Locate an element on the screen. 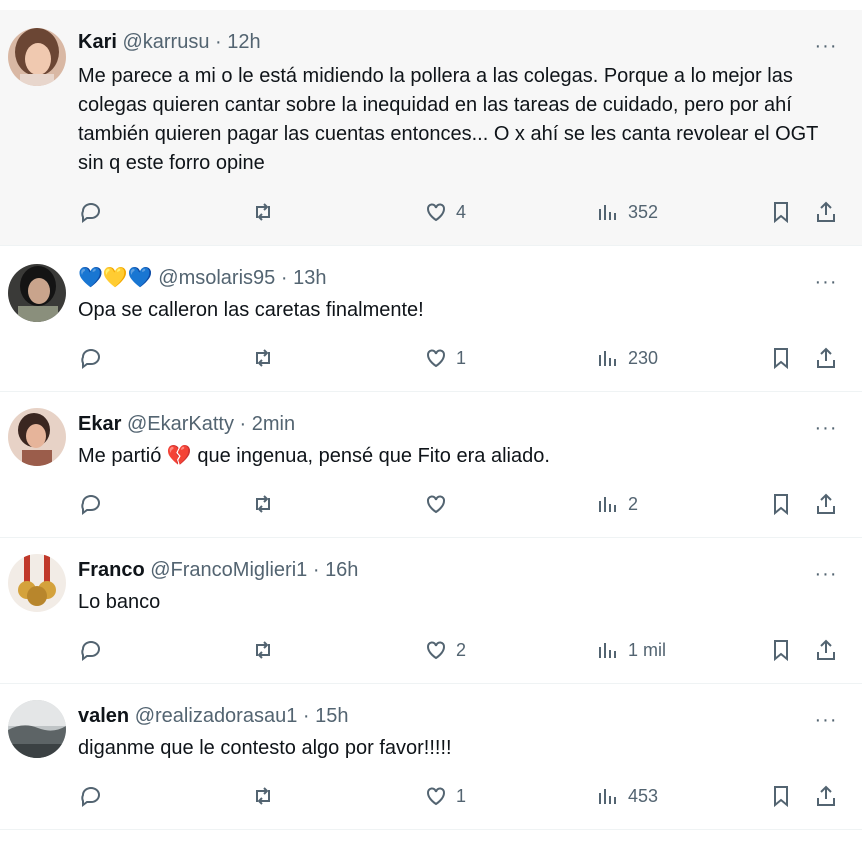  author-handle: @karrusu is located at coordinates (165, 42).